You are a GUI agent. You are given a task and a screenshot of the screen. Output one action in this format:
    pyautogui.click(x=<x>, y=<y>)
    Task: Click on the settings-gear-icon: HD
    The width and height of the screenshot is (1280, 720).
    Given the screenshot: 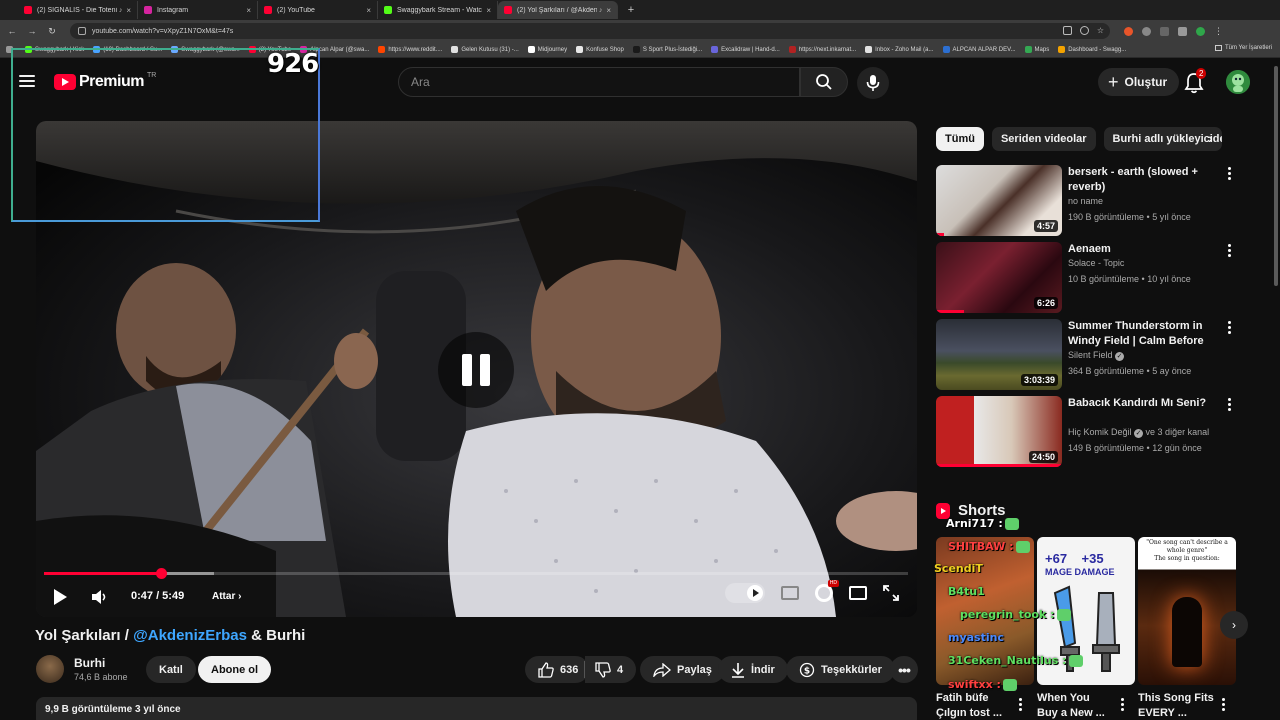 What is the action you would take?
    pyautogui.click(x=827, y=591)
    